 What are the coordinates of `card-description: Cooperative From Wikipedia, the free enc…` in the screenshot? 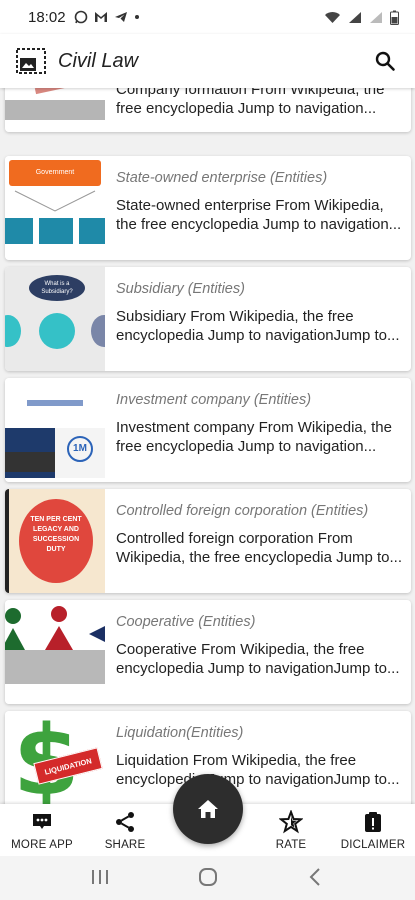 It's located at (258, 659).